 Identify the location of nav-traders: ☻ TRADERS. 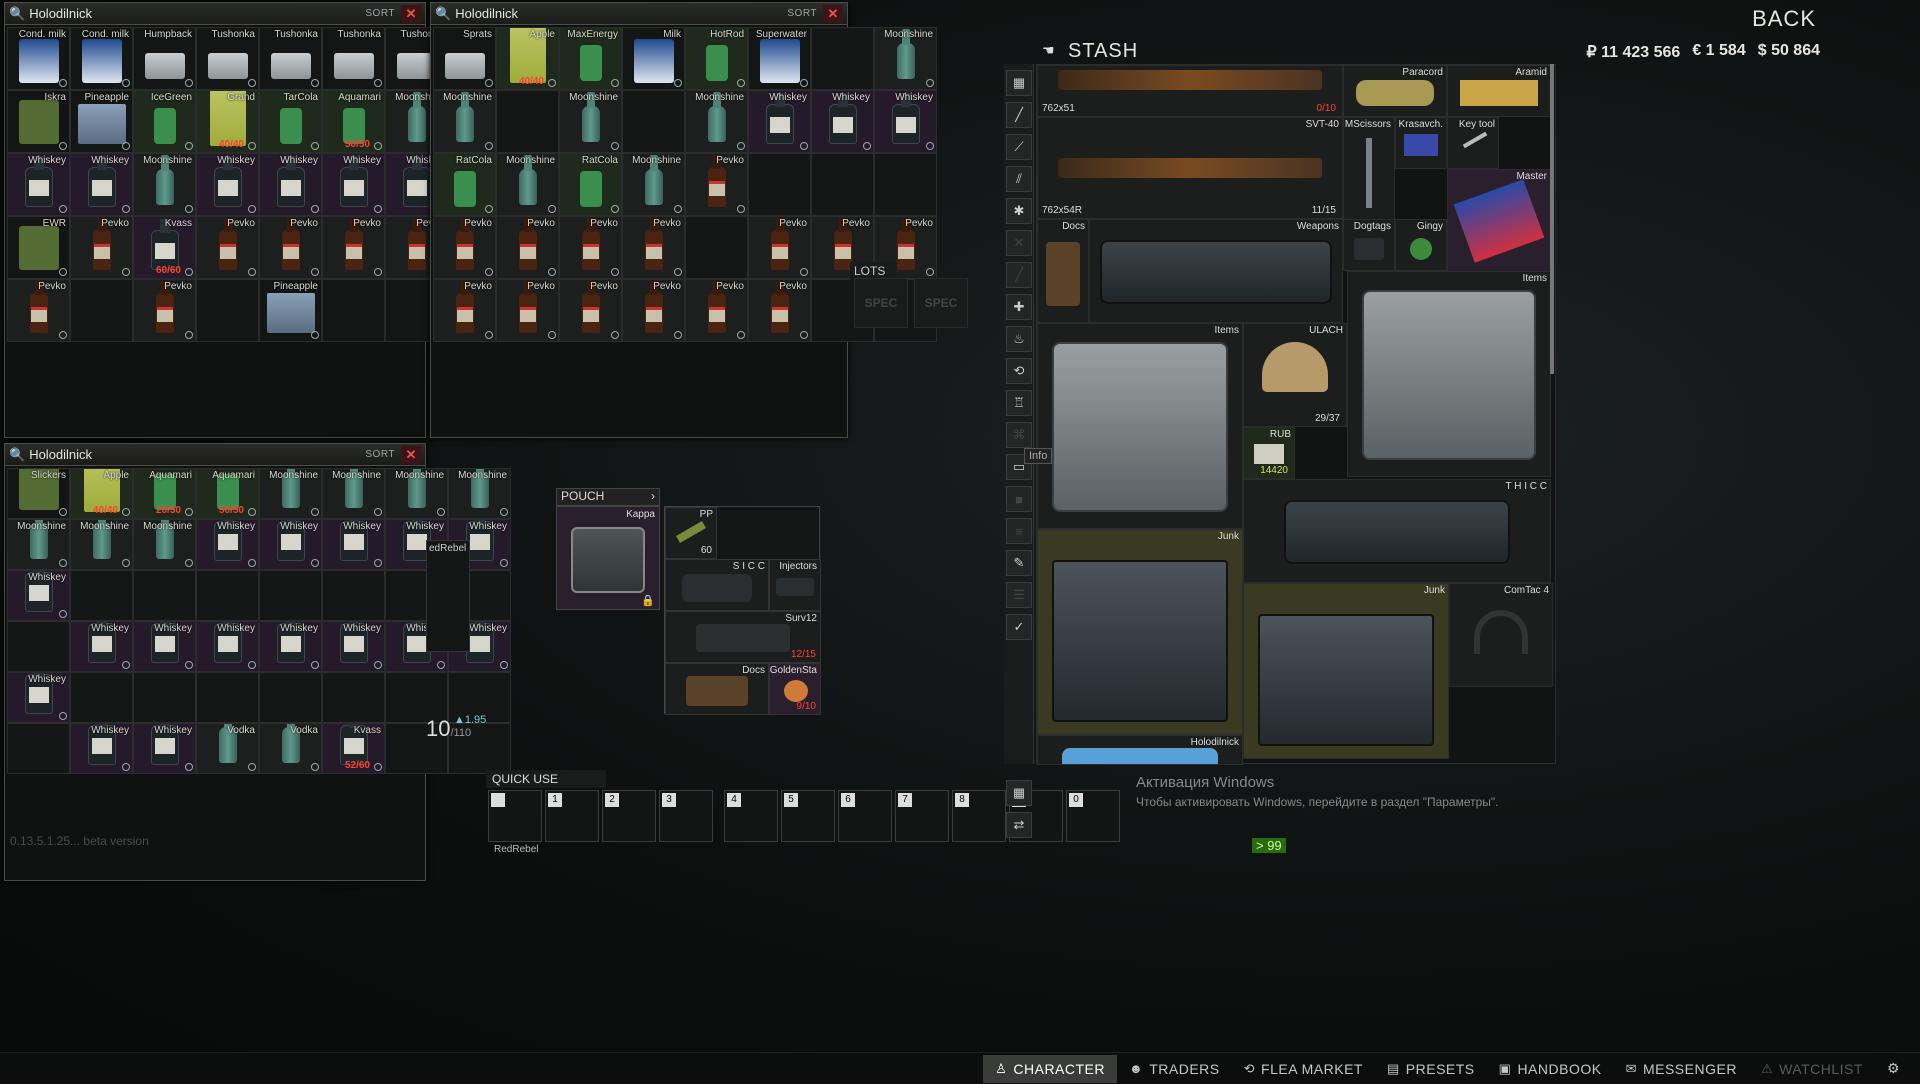
(1174, 1069).